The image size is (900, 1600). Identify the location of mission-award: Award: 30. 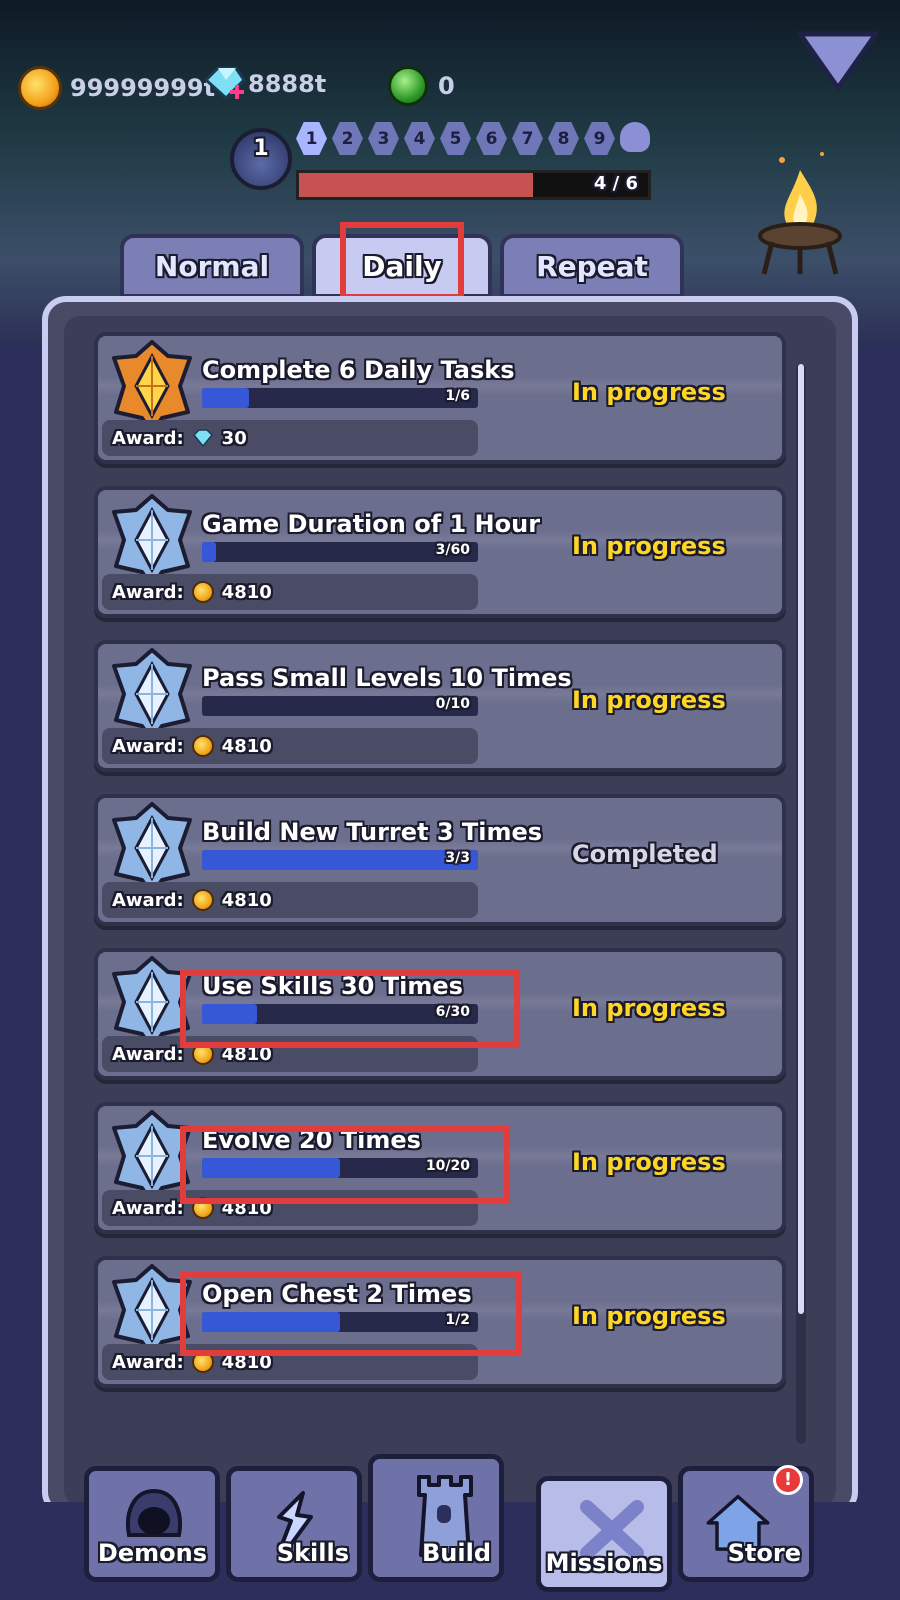
(290, 438).